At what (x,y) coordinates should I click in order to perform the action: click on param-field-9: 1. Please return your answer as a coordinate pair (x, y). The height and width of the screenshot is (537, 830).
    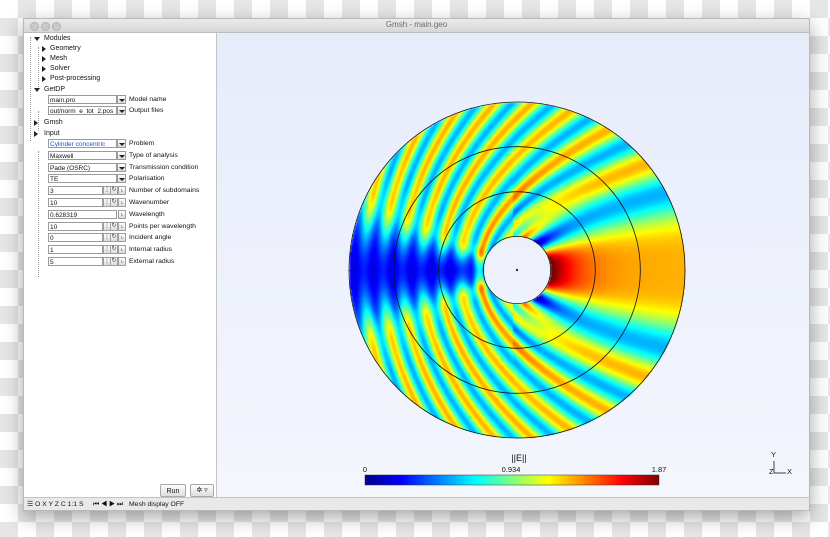
    Looking at the image, I should click on (75, 249).